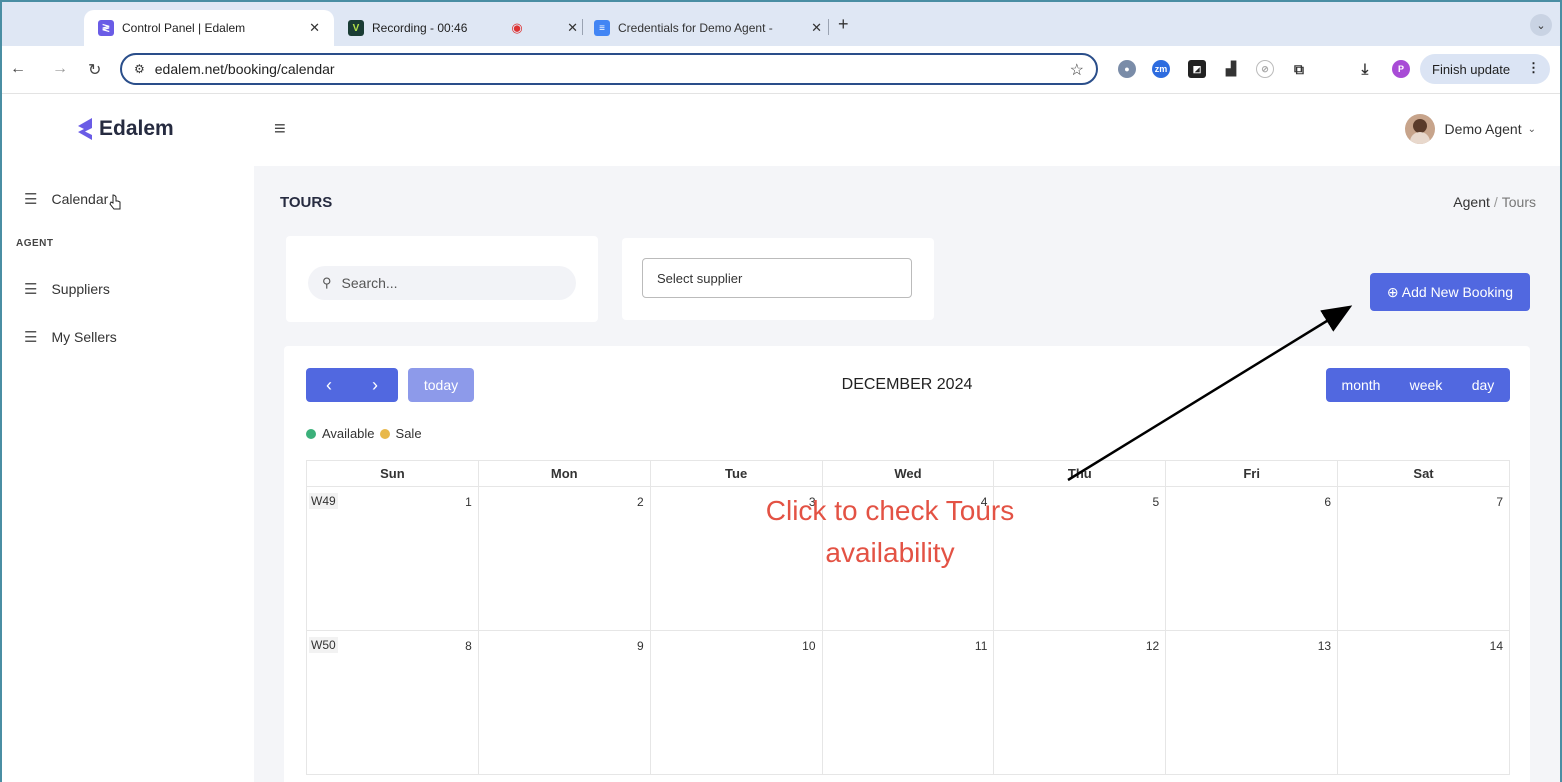 Image resolution: width=1562 pixels, height=782 pixels. Describe the element at coordinates (602, 28) in the screenshot. I see `docs-favicon-icon: ≡` at that location.